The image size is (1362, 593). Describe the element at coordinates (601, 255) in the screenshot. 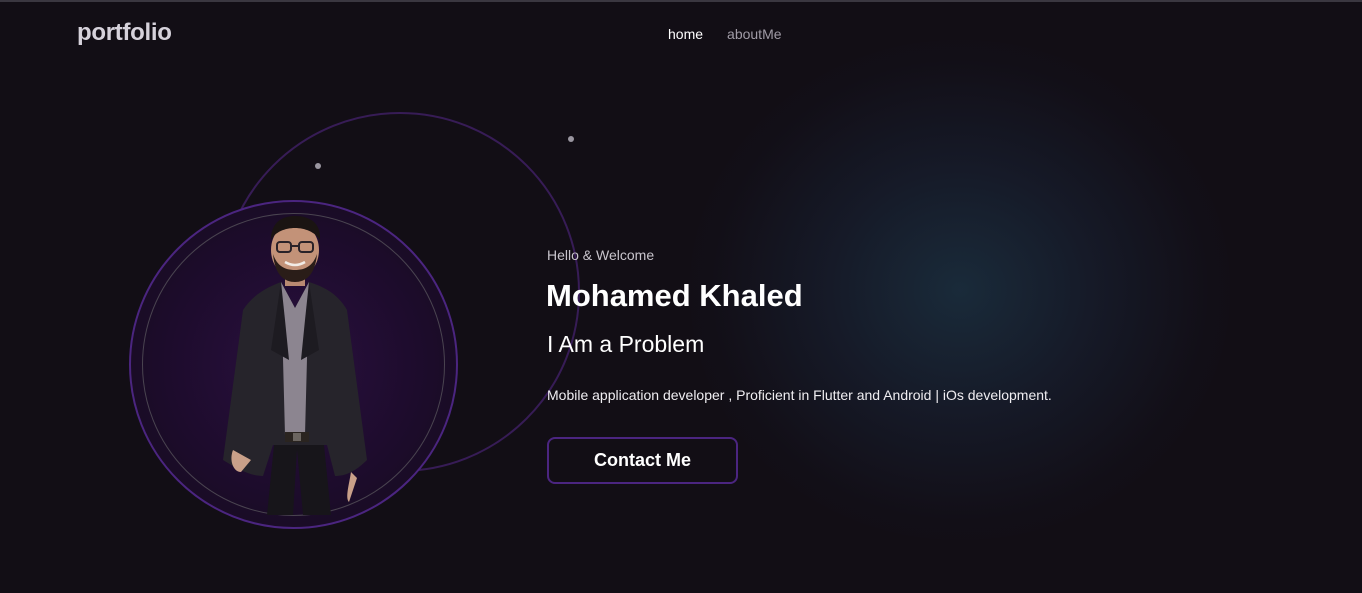

I see `greeting-text: Hello & Welcome` at that location.